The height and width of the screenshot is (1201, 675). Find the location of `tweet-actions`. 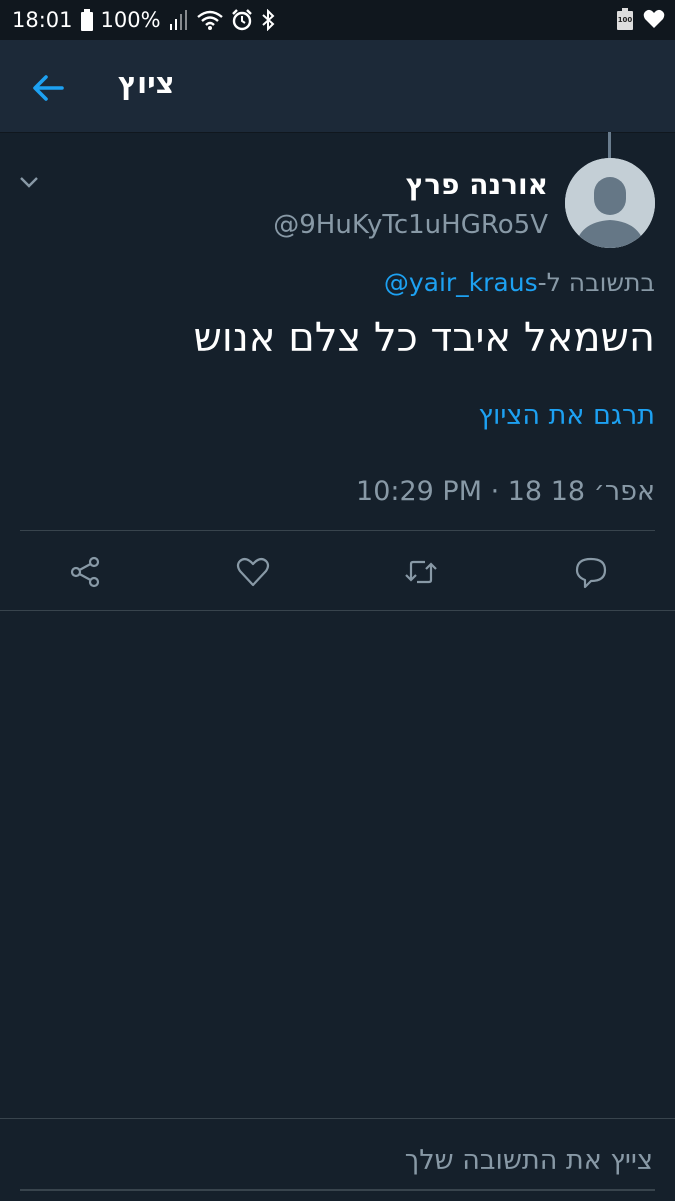

tweet-actions is located at coordinates (337, 571).